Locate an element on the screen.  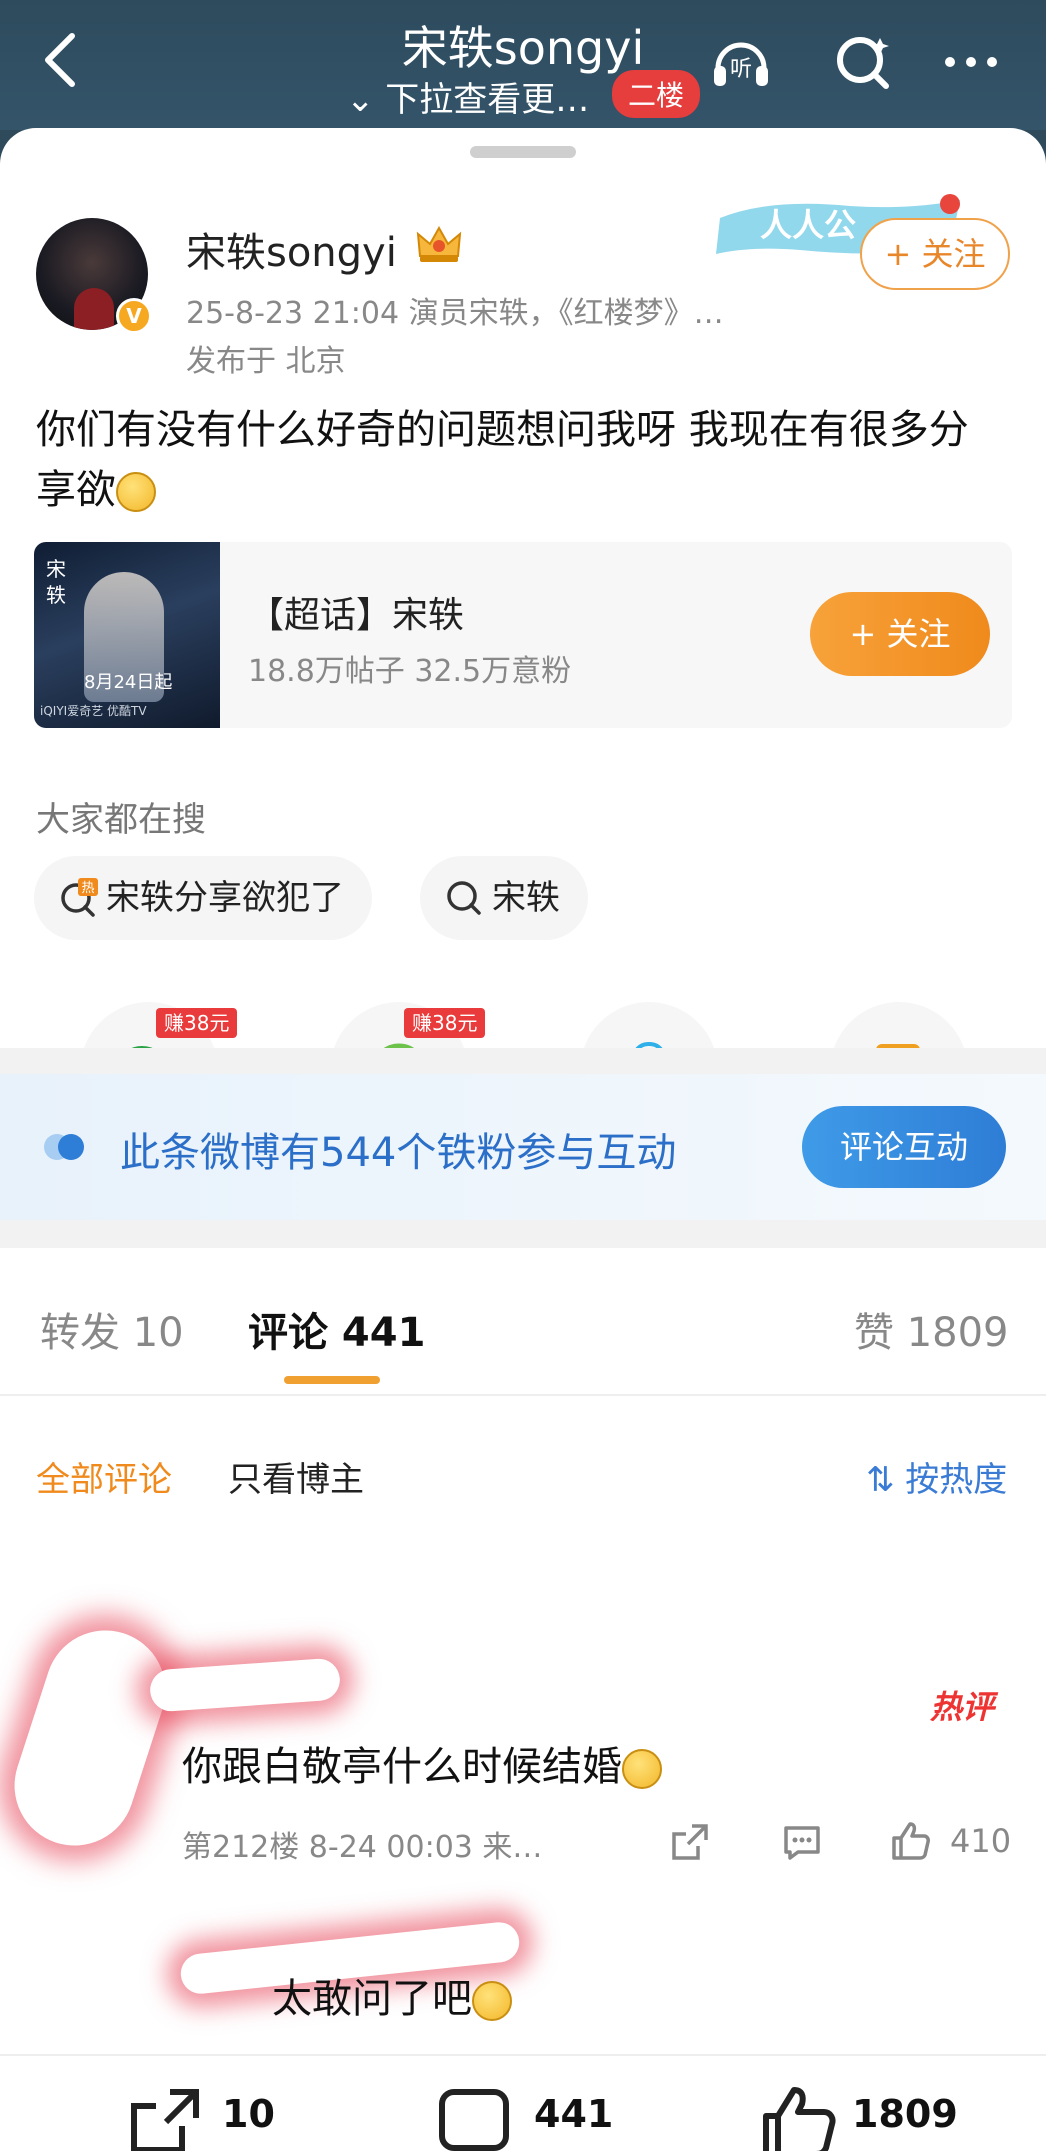
hot-search-icon: 热 is located at coordinates (79, 897).